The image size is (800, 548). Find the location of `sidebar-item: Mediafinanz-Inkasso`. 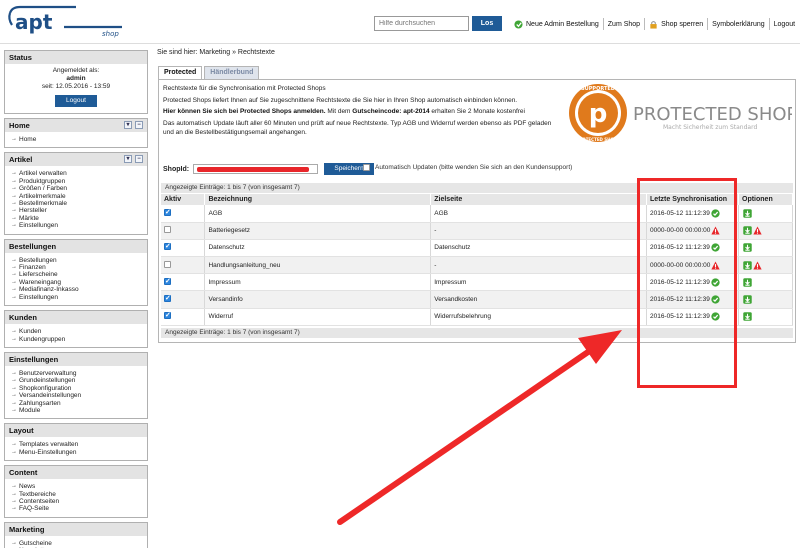

sidebar-item: Mediafinanz-Inkasso is located at coordinates (76, 290).